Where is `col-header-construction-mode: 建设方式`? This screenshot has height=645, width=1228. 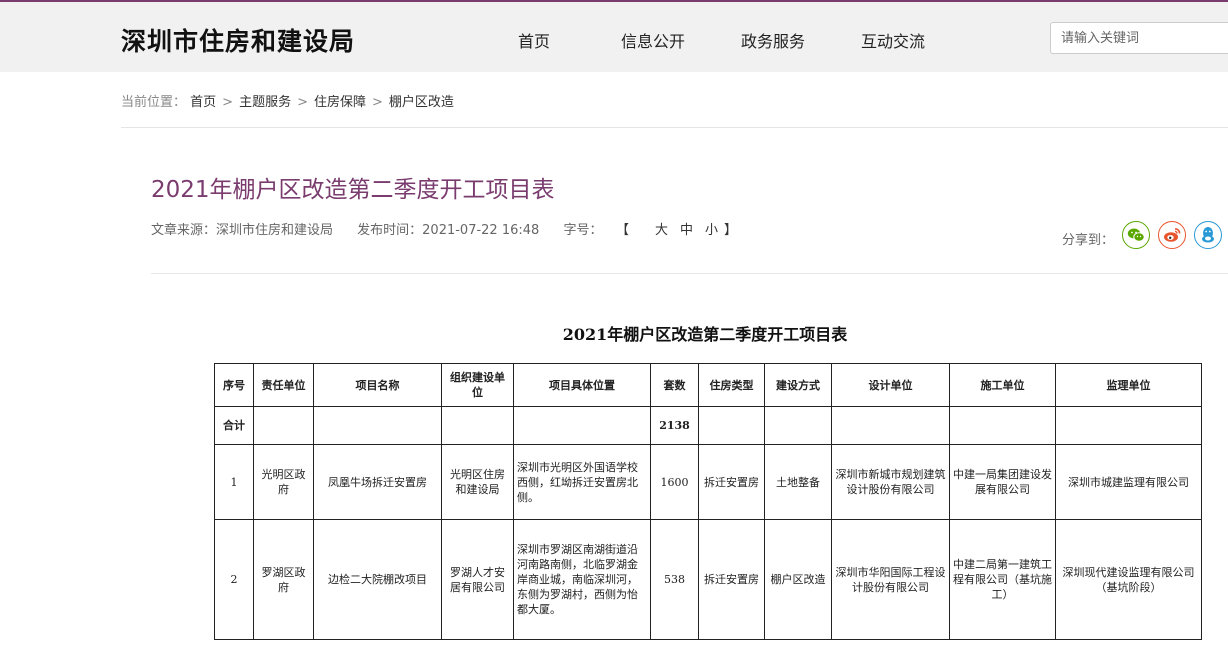
col-header-construction-mode: 建设方式 is located at coordinates (798, 385).